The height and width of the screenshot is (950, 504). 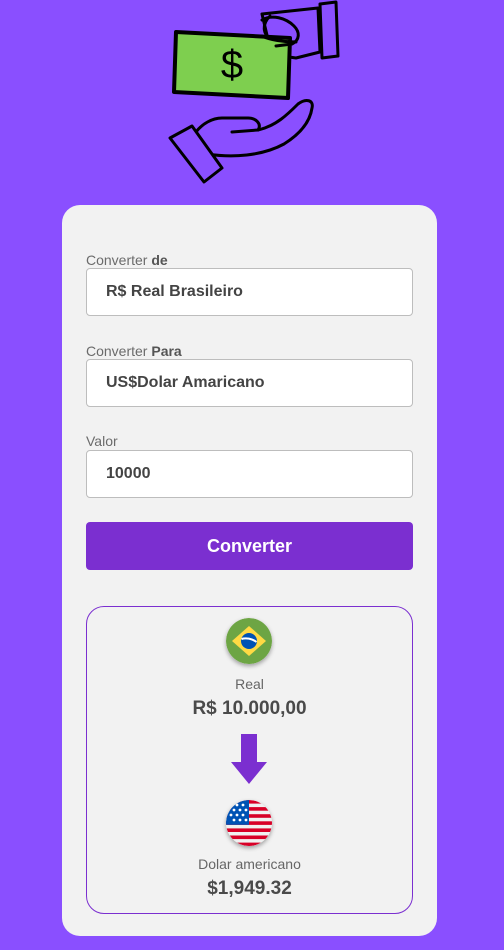 What do you see at coordinates (249, 292) in the screenshot?
I see `from-currency-select: R$ Real Brasileiro` at bounding box center [249, 292].